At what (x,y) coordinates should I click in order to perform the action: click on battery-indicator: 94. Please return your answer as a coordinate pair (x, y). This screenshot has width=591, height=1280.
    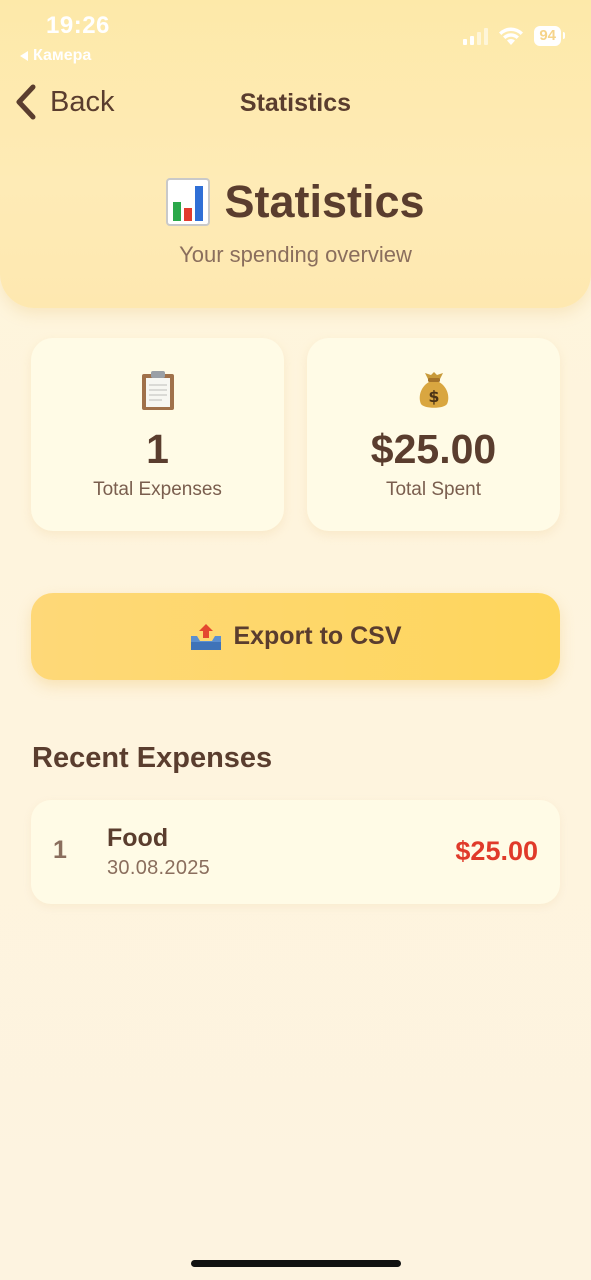
    Looking at the image, I should click on (549, 36).